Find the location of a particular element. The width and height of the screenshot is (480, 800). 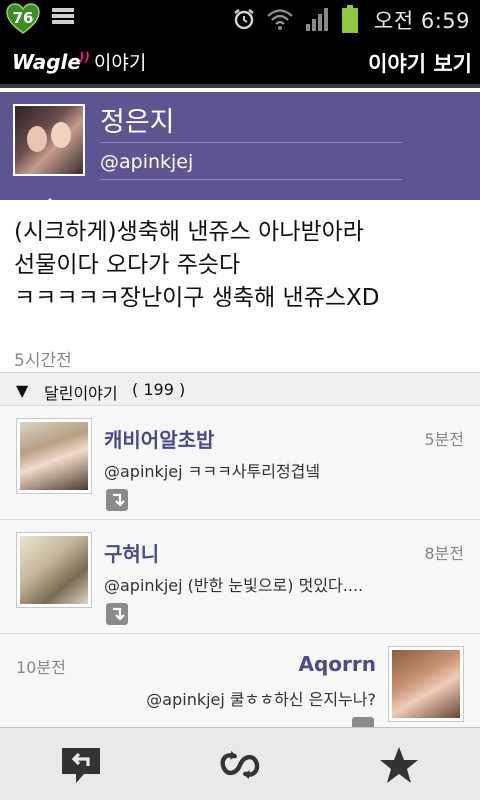

reply-icon is located at coordinates (81, 765).